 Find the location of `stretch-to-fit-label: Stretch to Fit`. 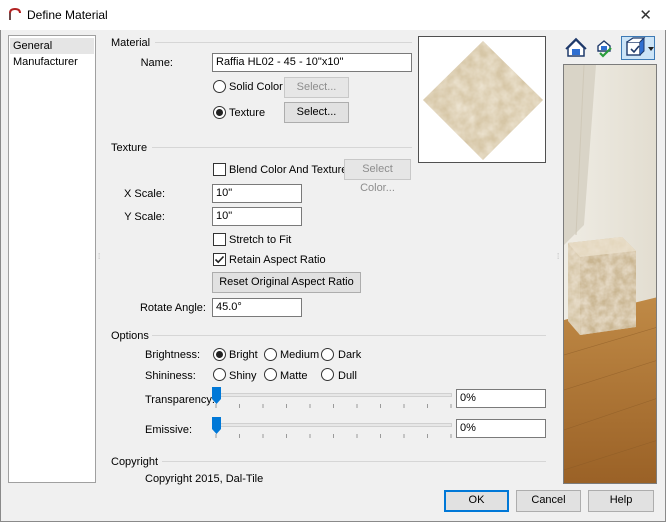

stretch-to-fit-label: Stretch to Fit is located at coordinates (260, 240).